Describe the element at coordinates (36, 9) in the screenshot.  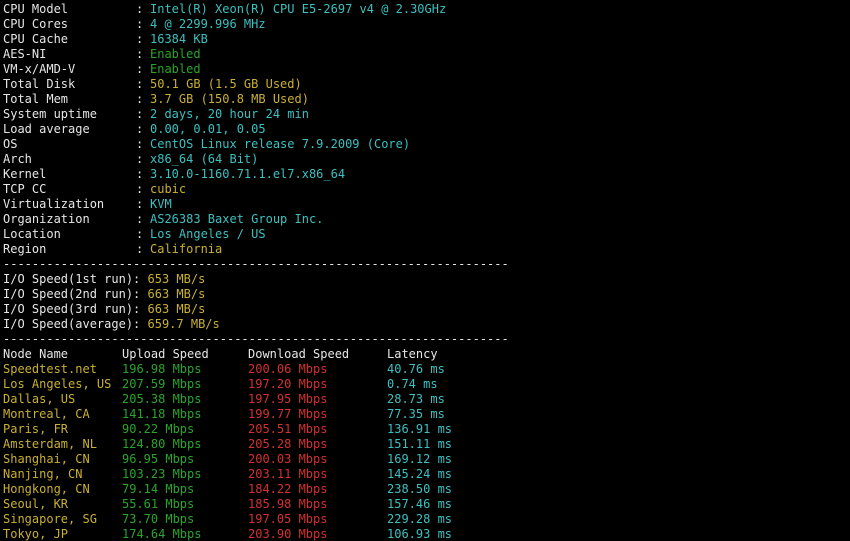
I see `sysinfo-label: CPU Model` at that location.